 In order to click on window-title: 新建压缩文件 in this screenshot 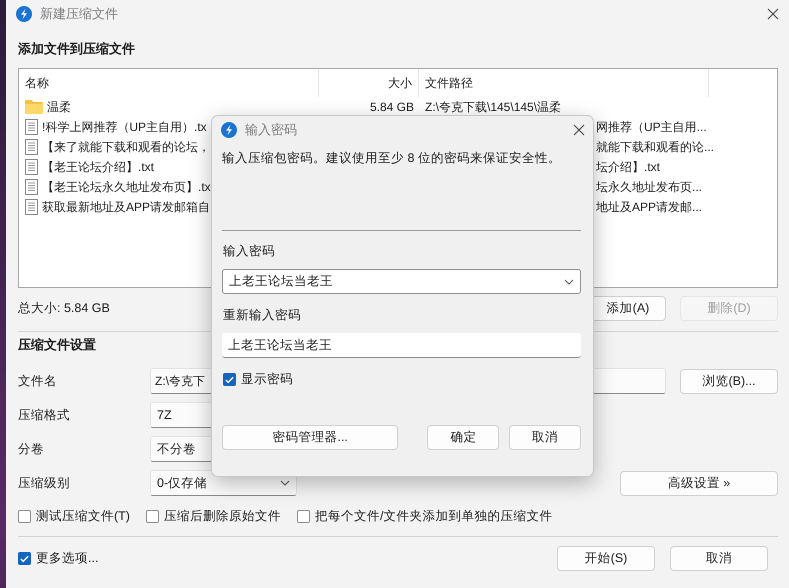, I will do `click(79, 14)`.